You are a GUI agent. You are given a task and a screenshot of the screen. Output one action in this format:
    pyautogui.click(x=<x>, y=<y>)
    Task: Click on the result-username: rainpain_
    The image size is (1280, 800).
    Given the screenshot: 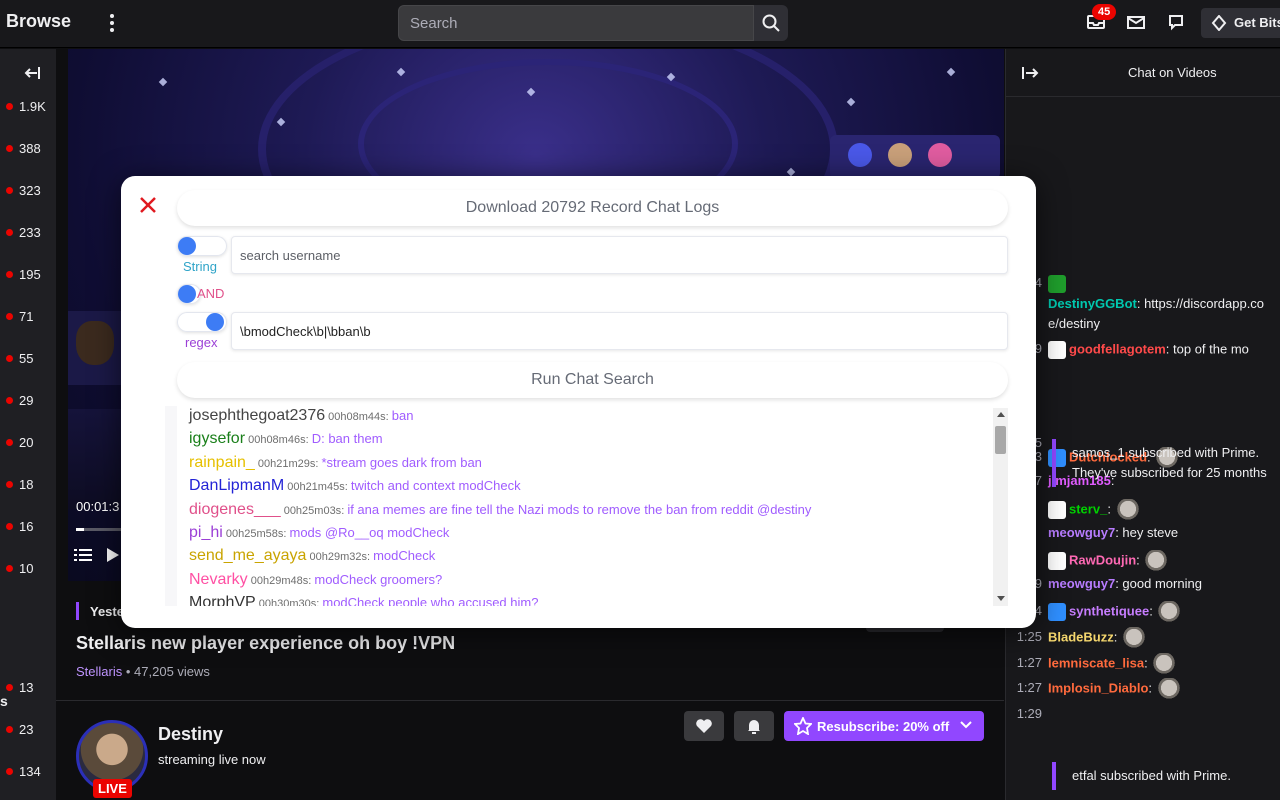 What is the action you would take?
    pyautogui.click(x=222, y=462)
    